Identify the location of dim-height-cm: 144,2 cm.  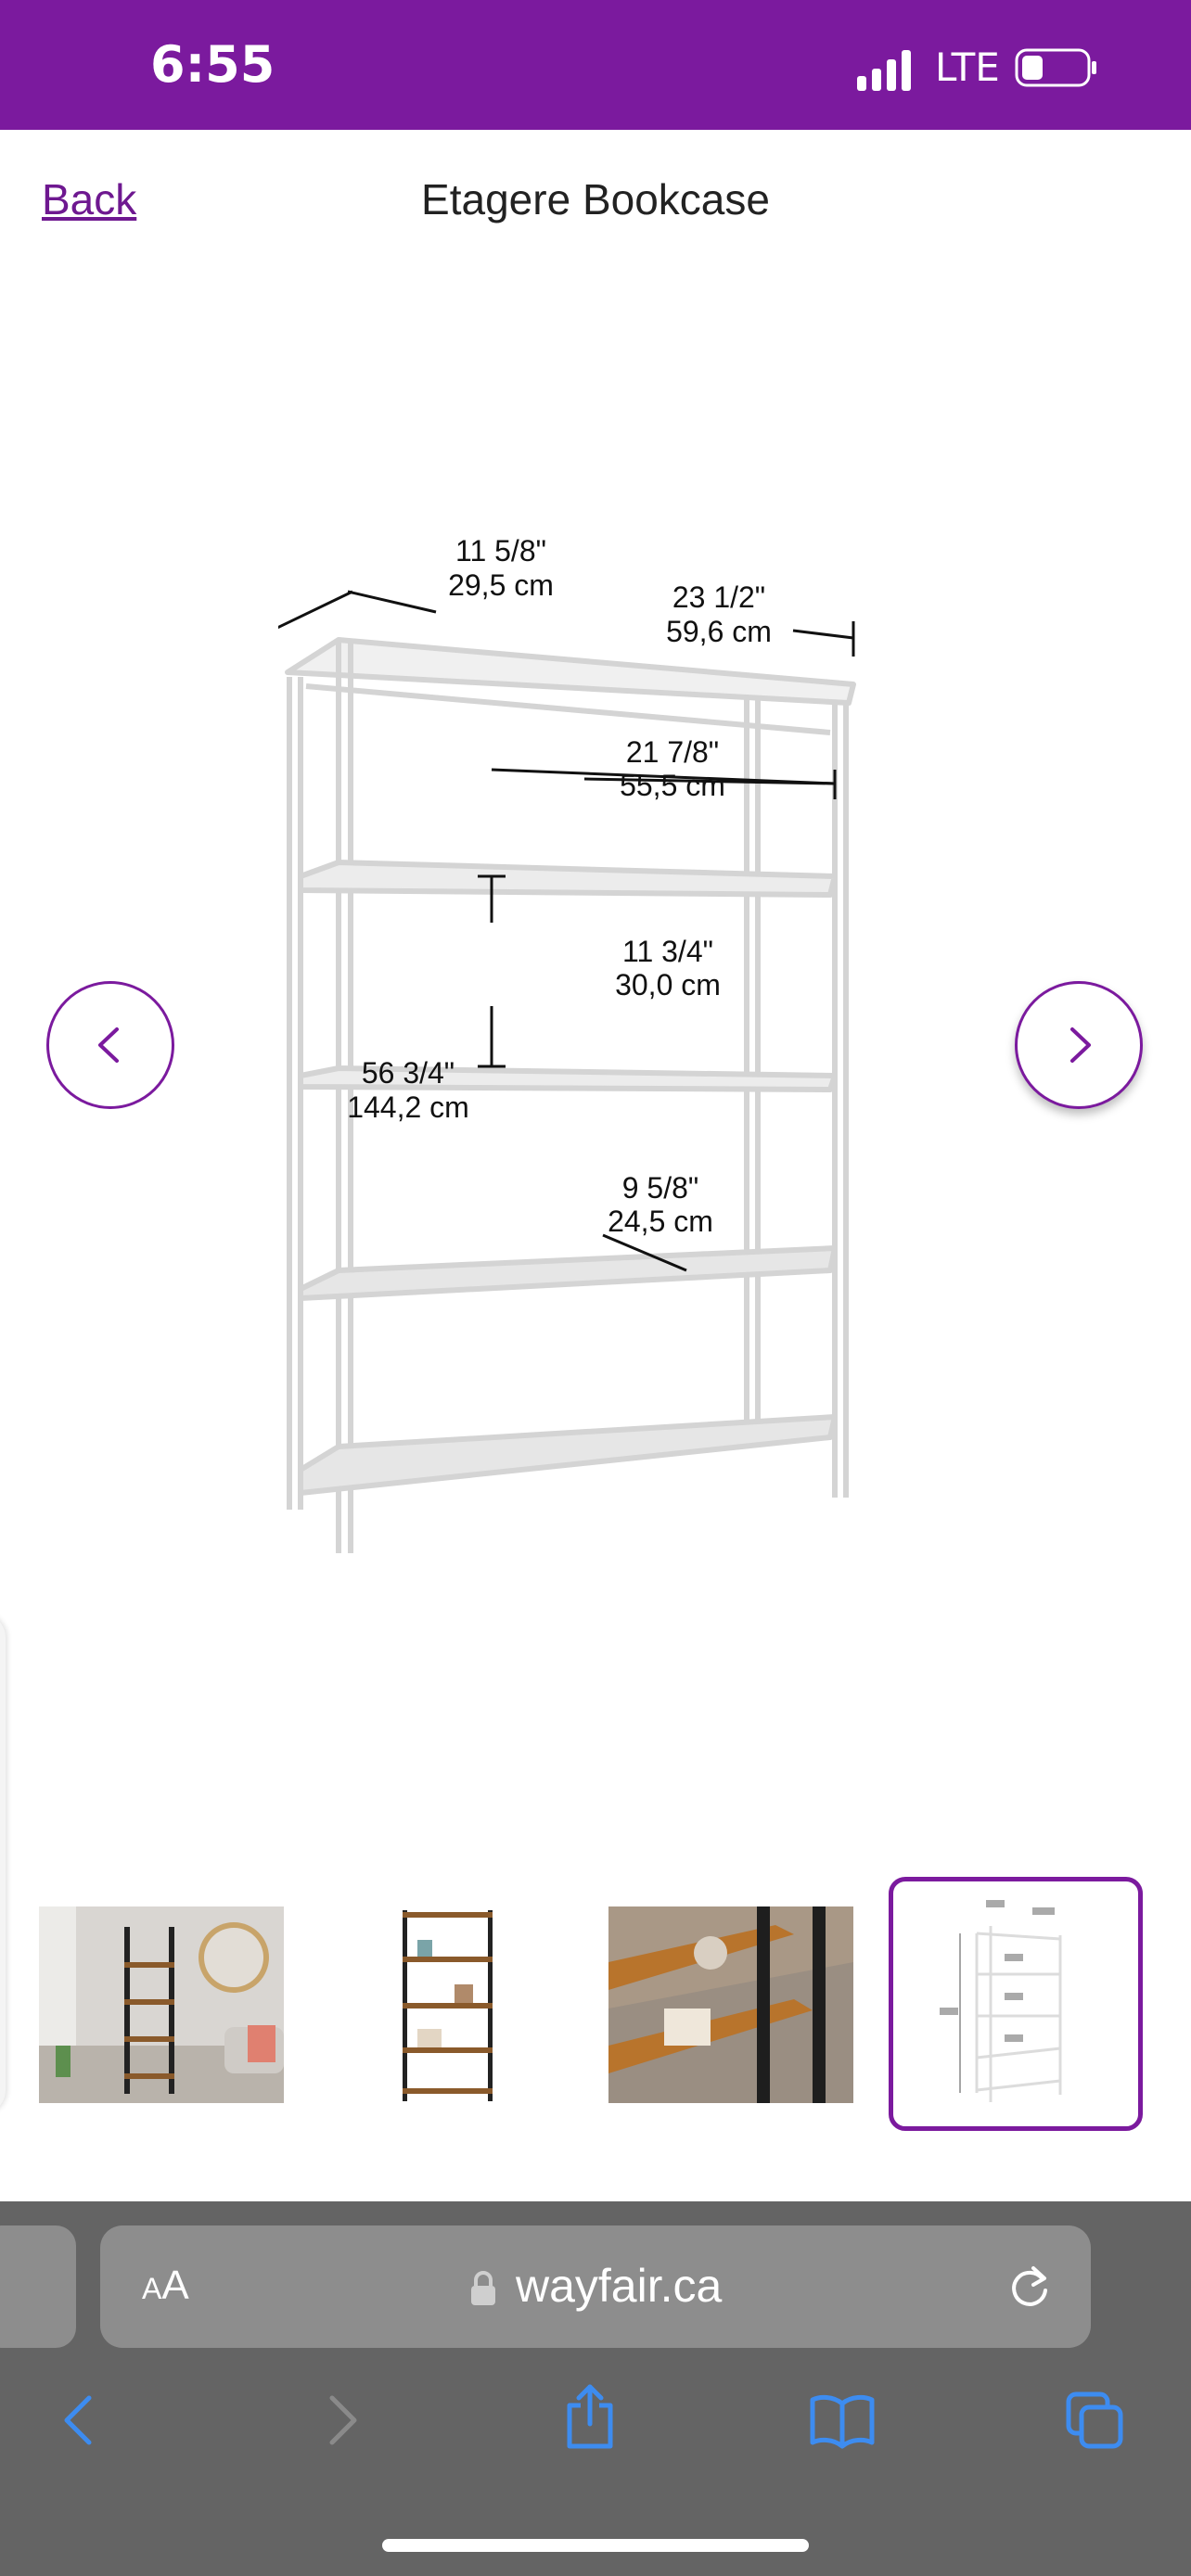
(408, 1107).